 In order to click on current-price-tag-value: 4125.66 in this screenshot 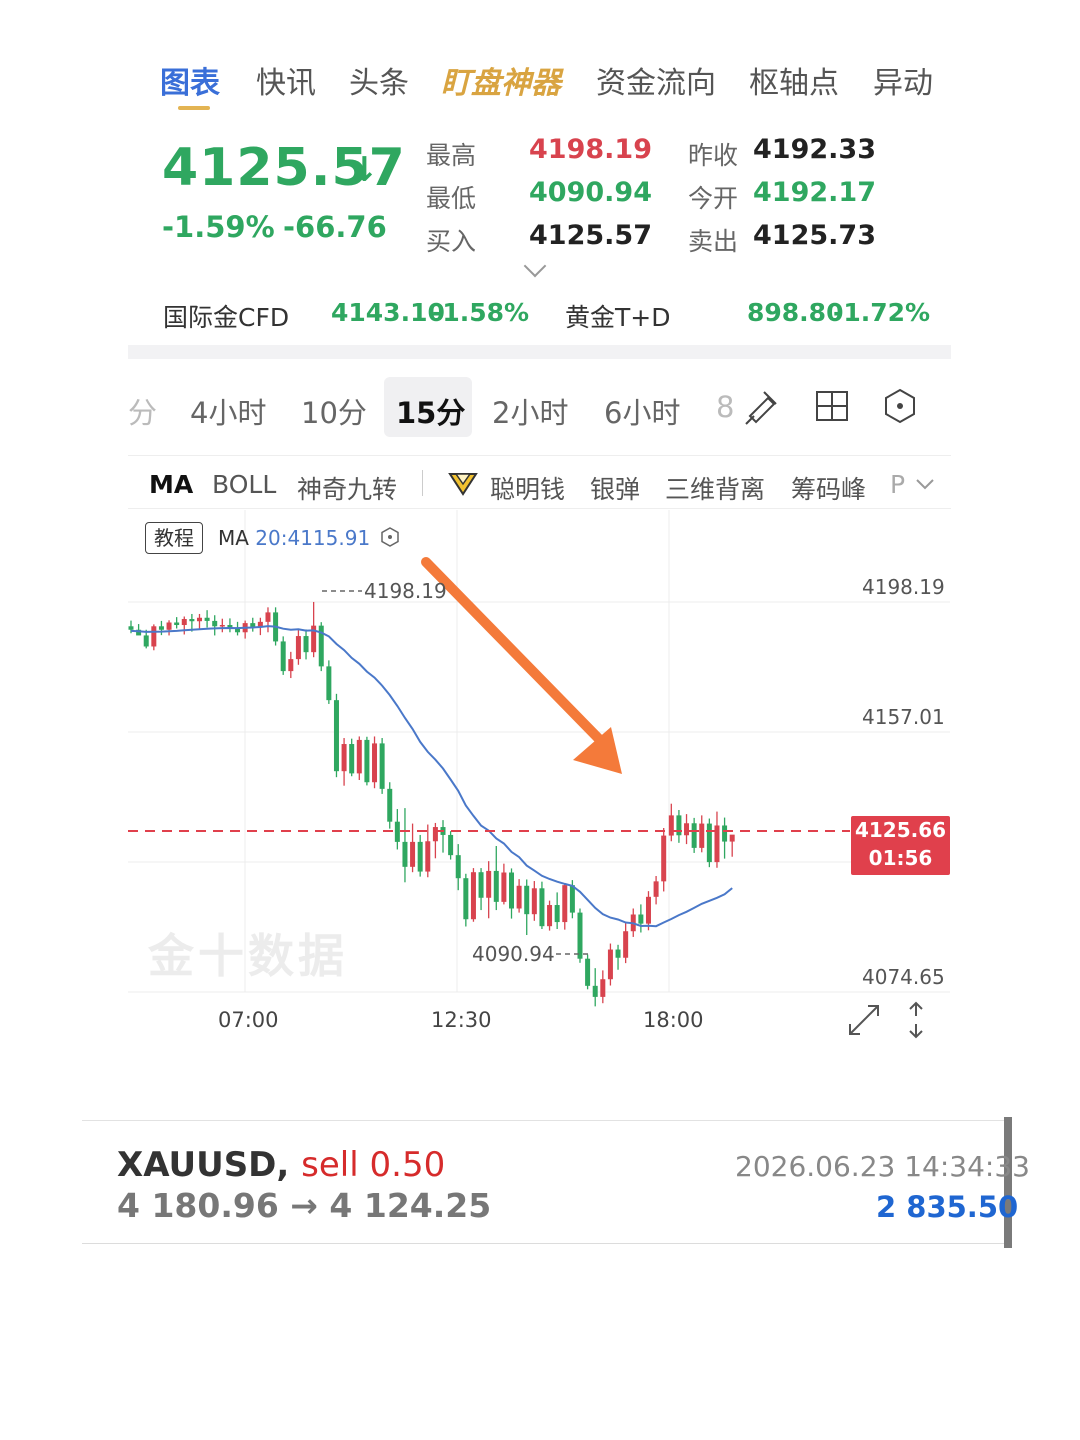, I will do `click(900, 830)`.